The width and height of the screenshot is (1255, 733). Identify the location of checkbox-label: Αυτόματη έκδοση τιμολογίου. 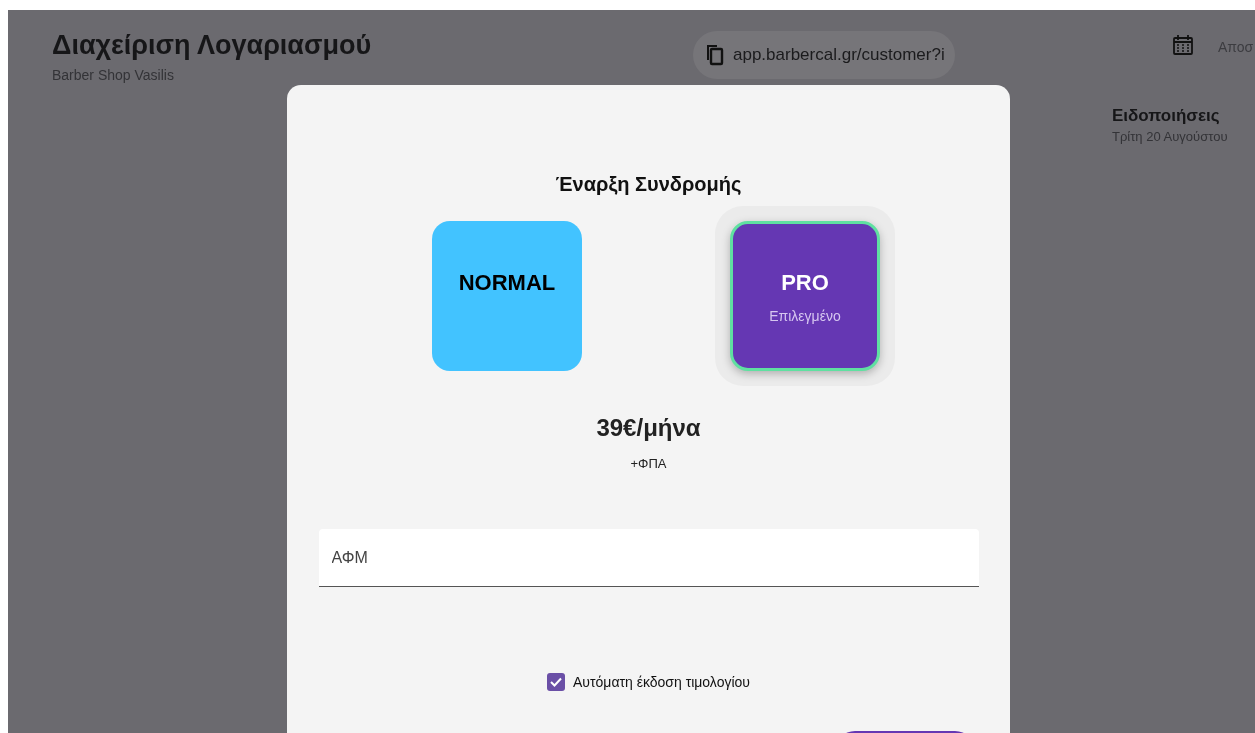
(661, 682).